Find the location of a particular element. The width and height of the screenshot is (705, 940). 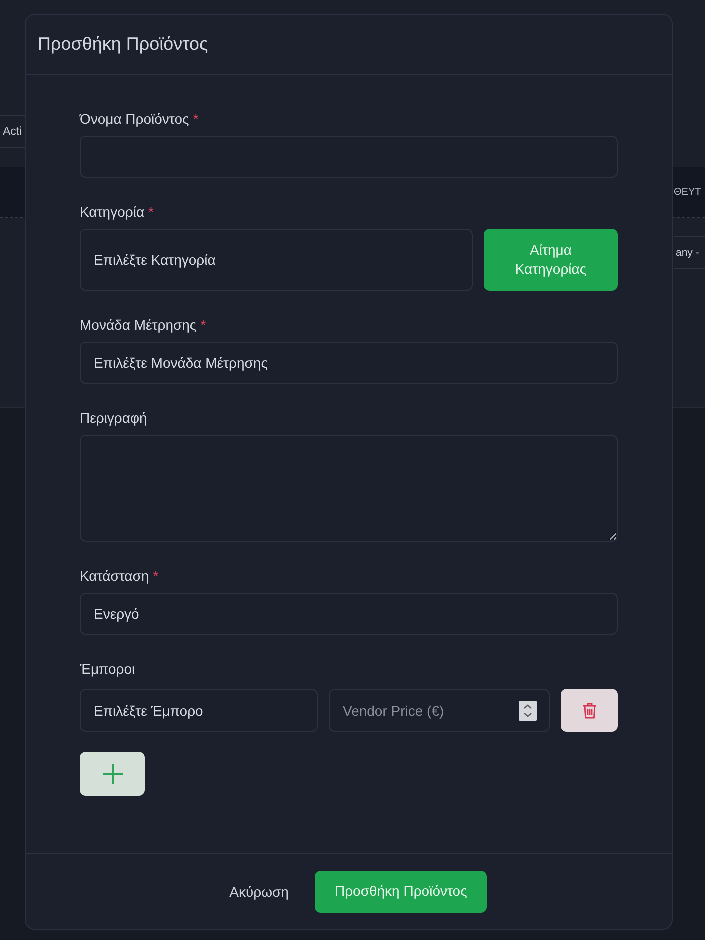

delete-button is located at coordinates (589, 710).